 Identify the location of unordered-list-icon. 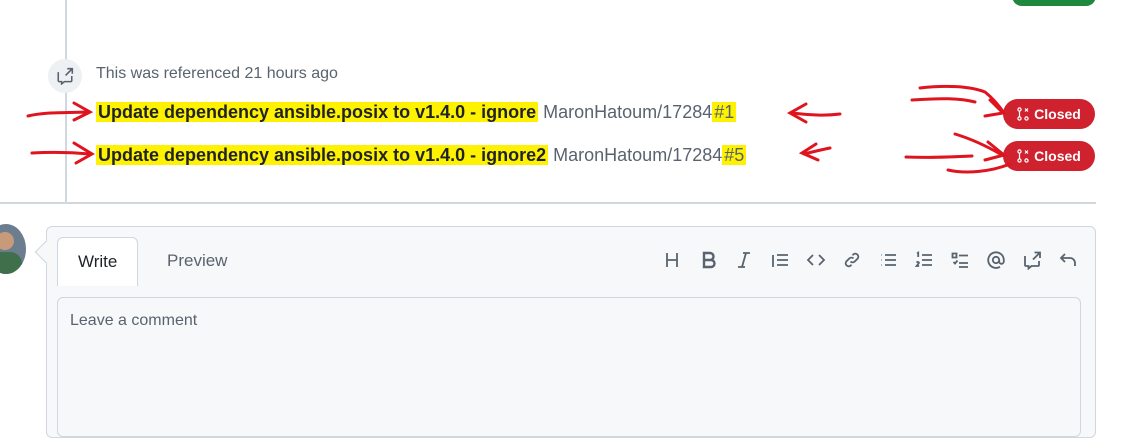
(888, 260).